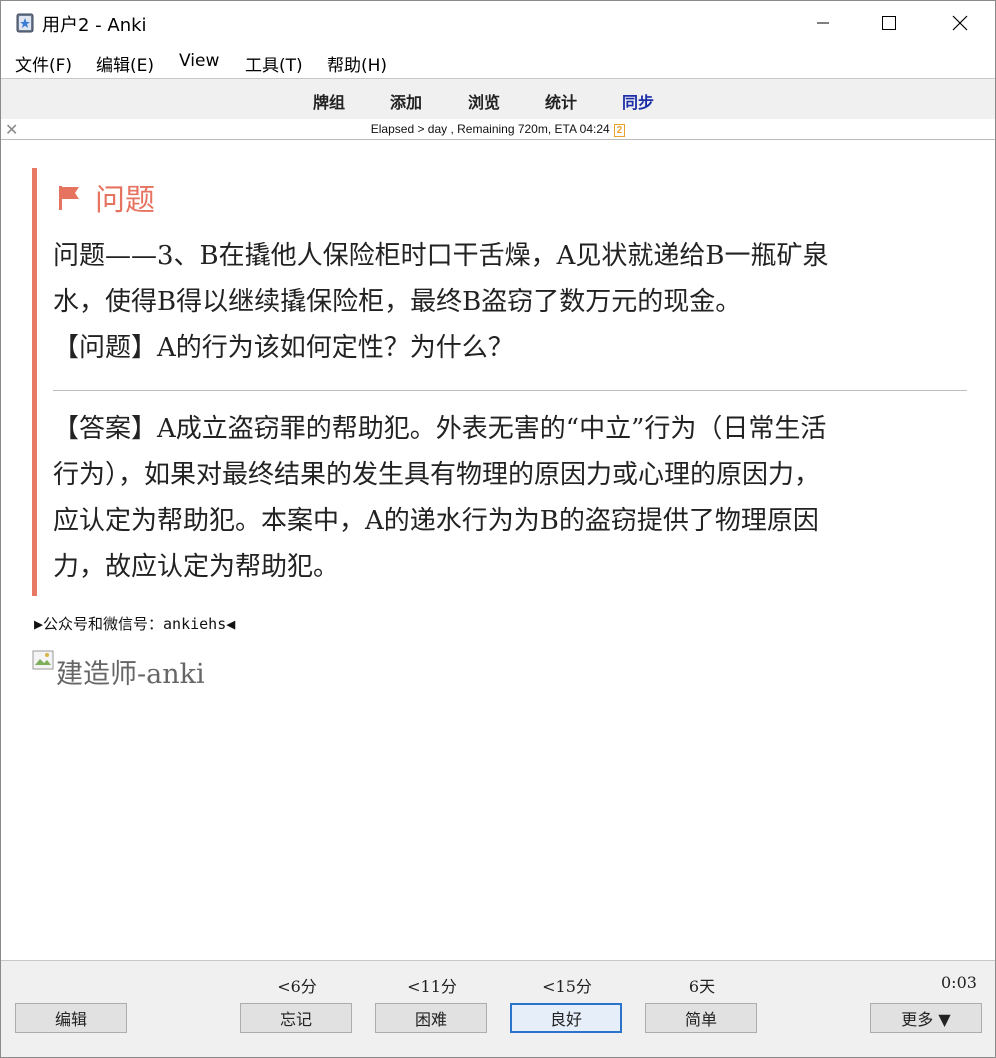 The image size is (996, 1058). I want to click on main-toolbar: 牌组 添加 浏览 统计 同步, so click(498, 99).